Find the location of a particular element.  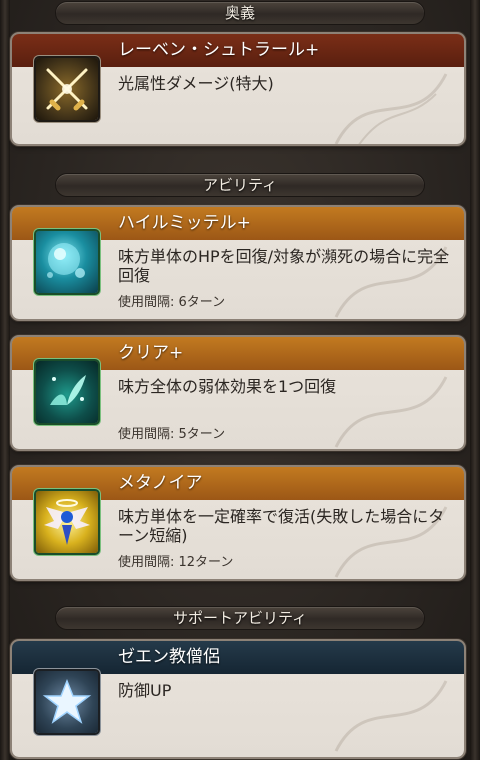

ability-cooldown: 使用間隔: 6ターン is located at coordinates (172, 302).